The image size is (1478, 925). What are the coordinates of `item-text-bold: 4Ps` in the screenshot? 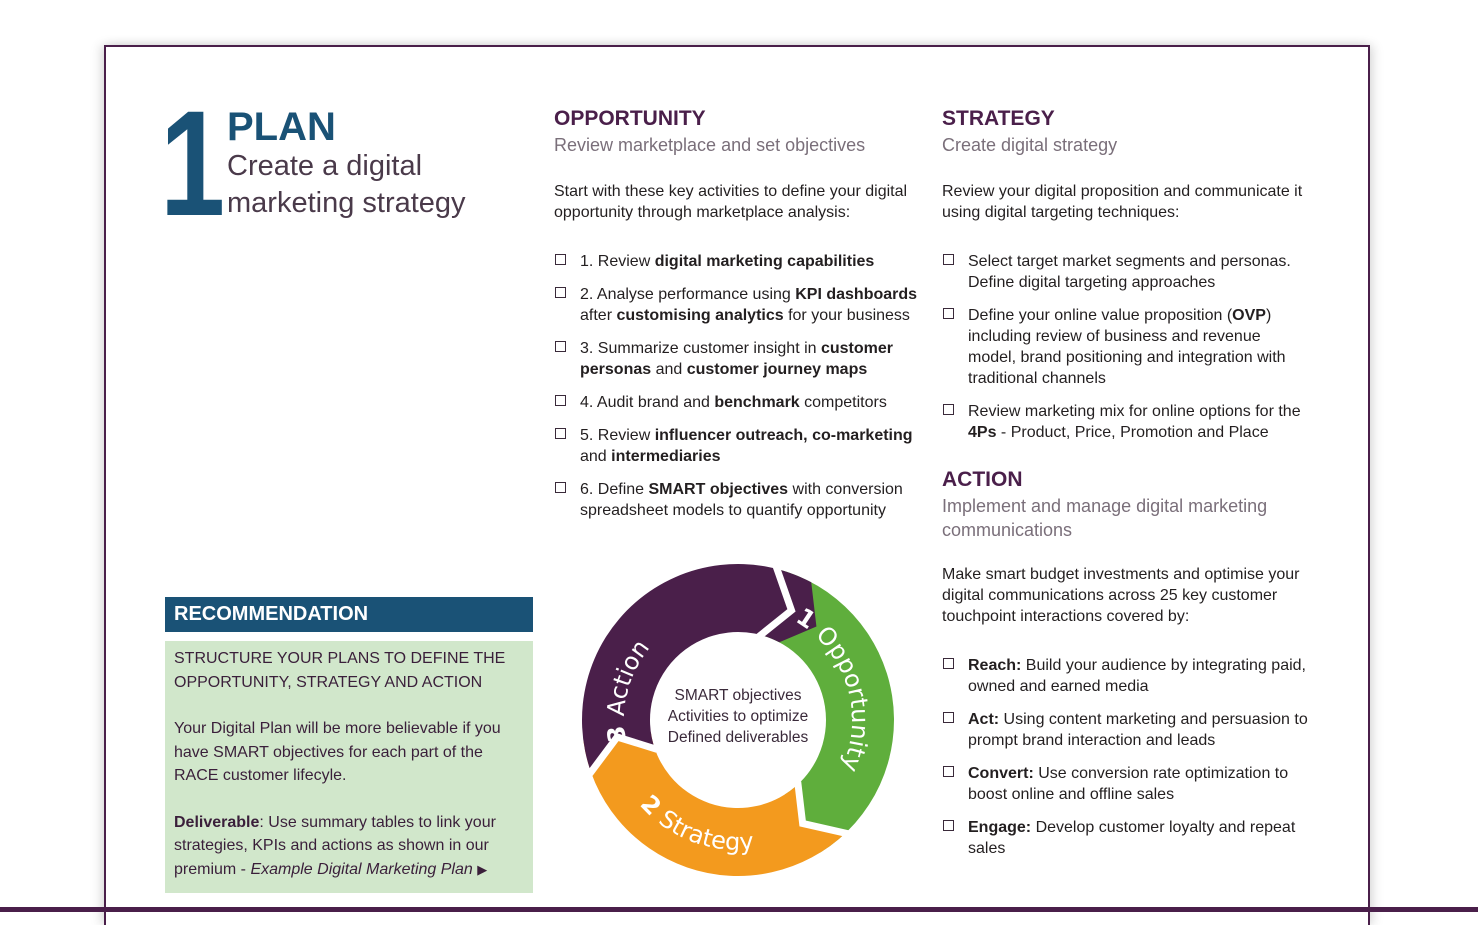 It's located at (982, 432).